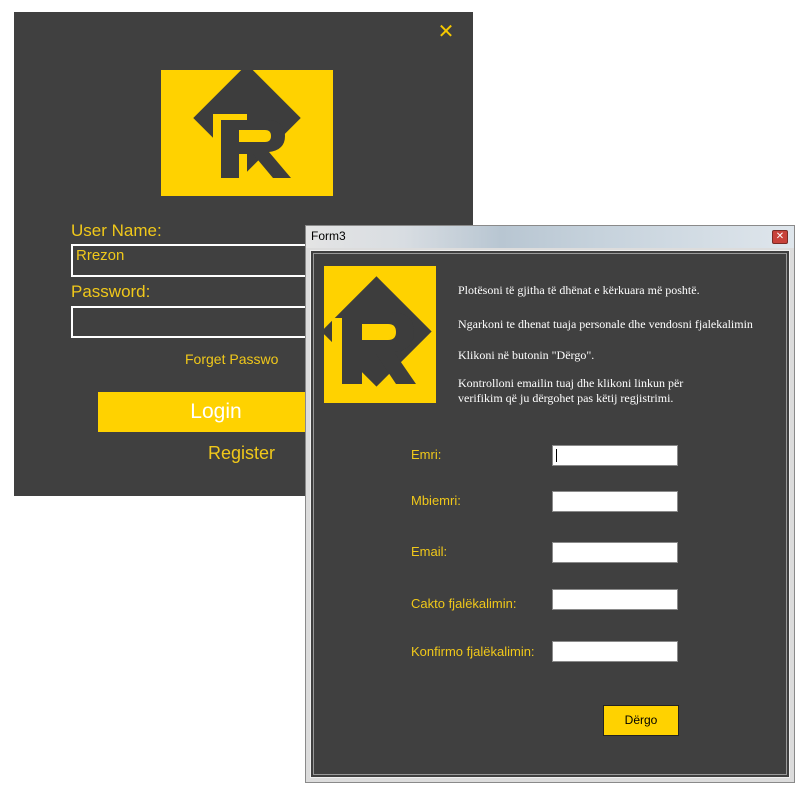 The width and height of the screenshot is (805, 798). I want to click on set-password-field, so click(615, 599).